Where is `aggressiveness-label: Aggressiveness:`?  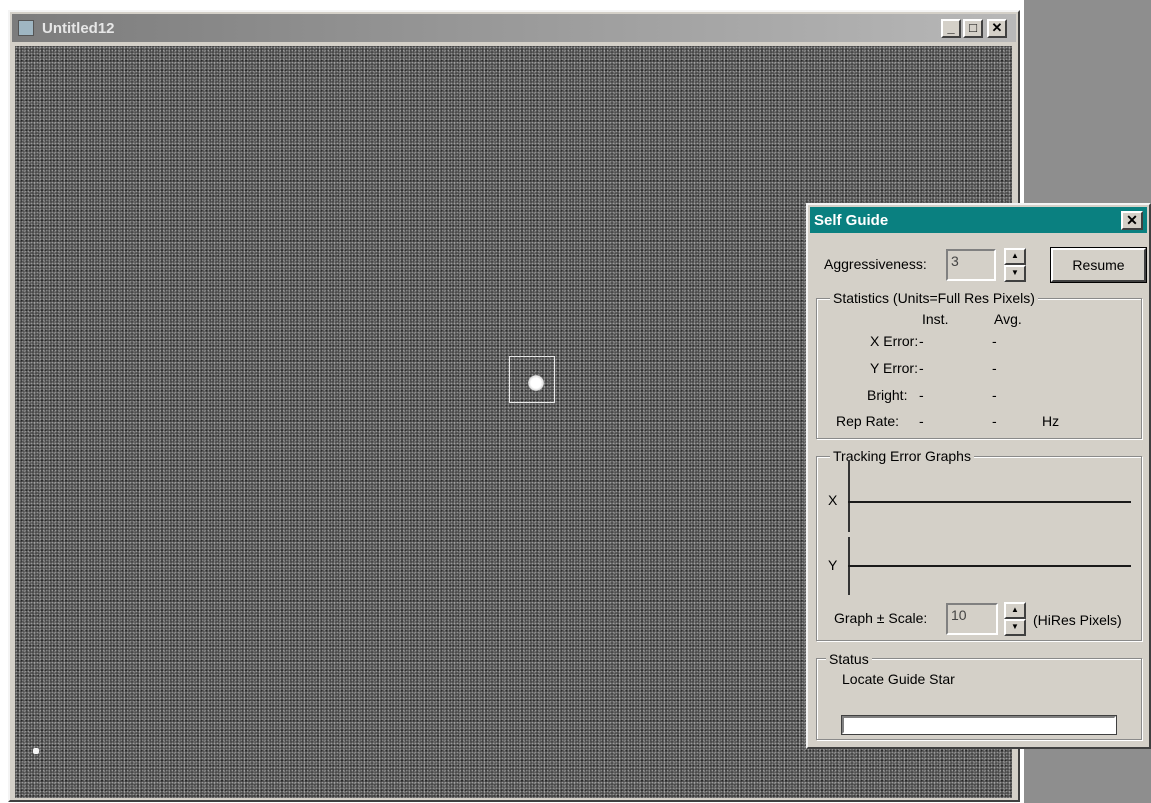
aggressiveness-label: Aggressiveness: is located at coordinates (875, 264).